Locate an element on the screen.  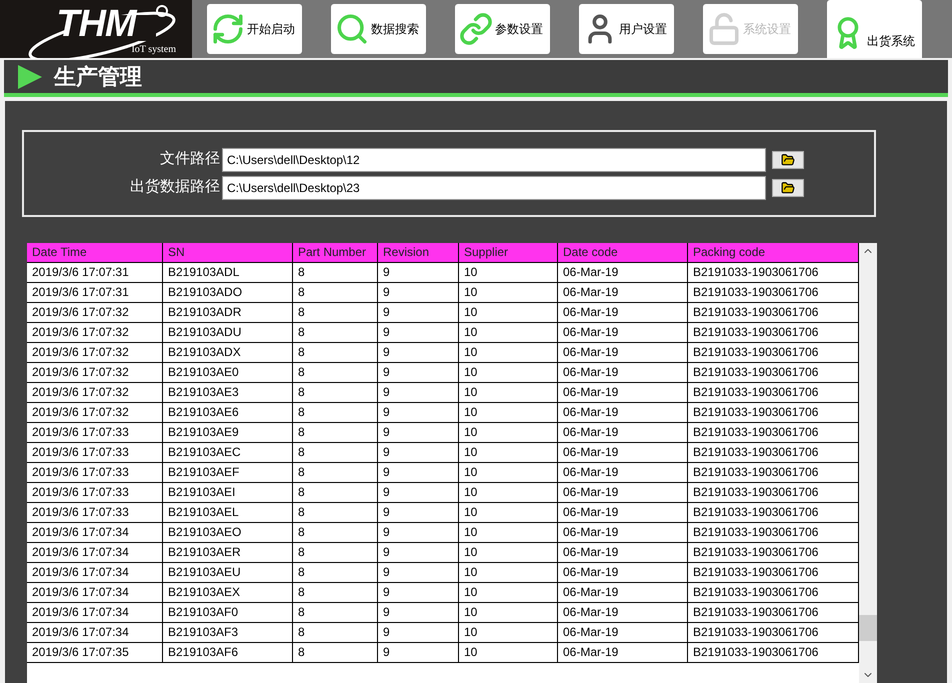
nav-tab: 数据搜索 is located at coordinates (378, 29).